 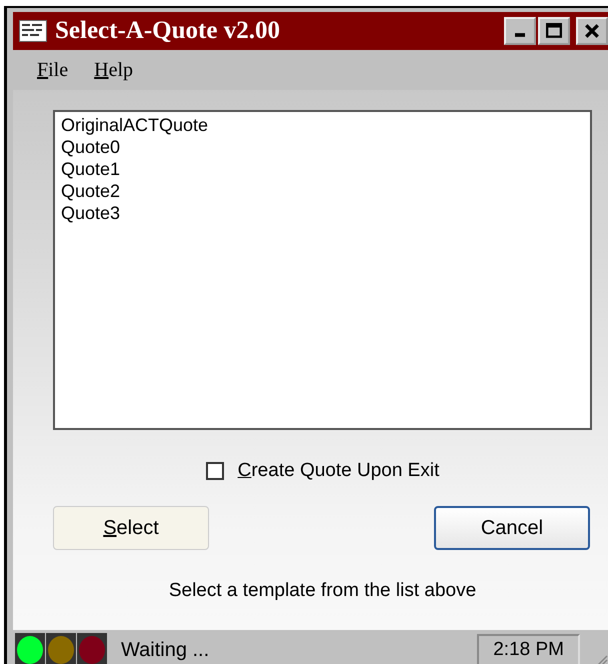 What do you see at coordinates (215, 471) in the screenshot?
I see `checkbox` at bounding box center [215, 471].